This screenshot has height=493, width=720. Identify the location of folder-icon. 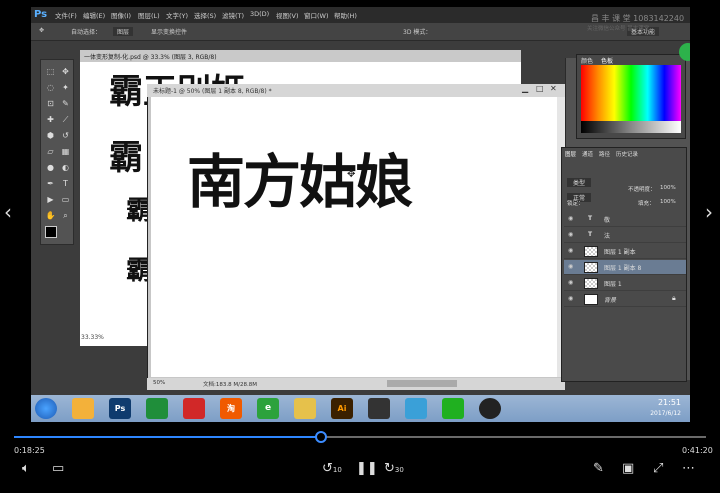
(305, 408).